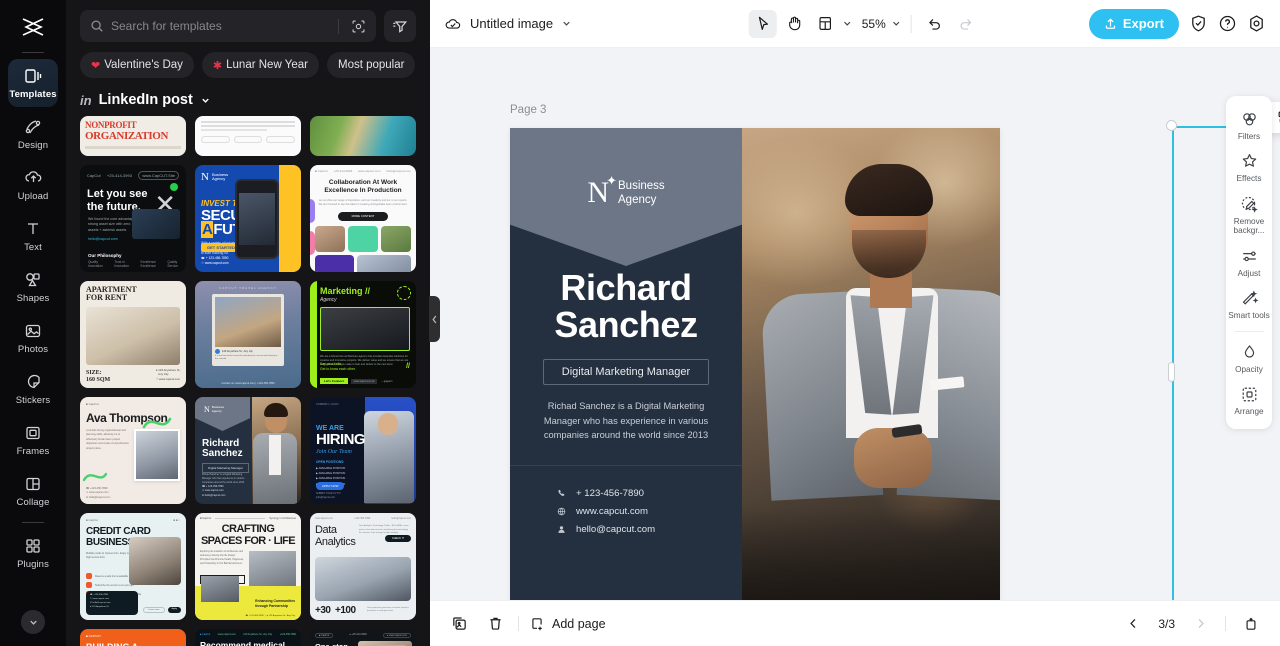  Describe the element at coordinates (33, 134) in the screenshot. I see `sidebar-item-design: Design` at that location.